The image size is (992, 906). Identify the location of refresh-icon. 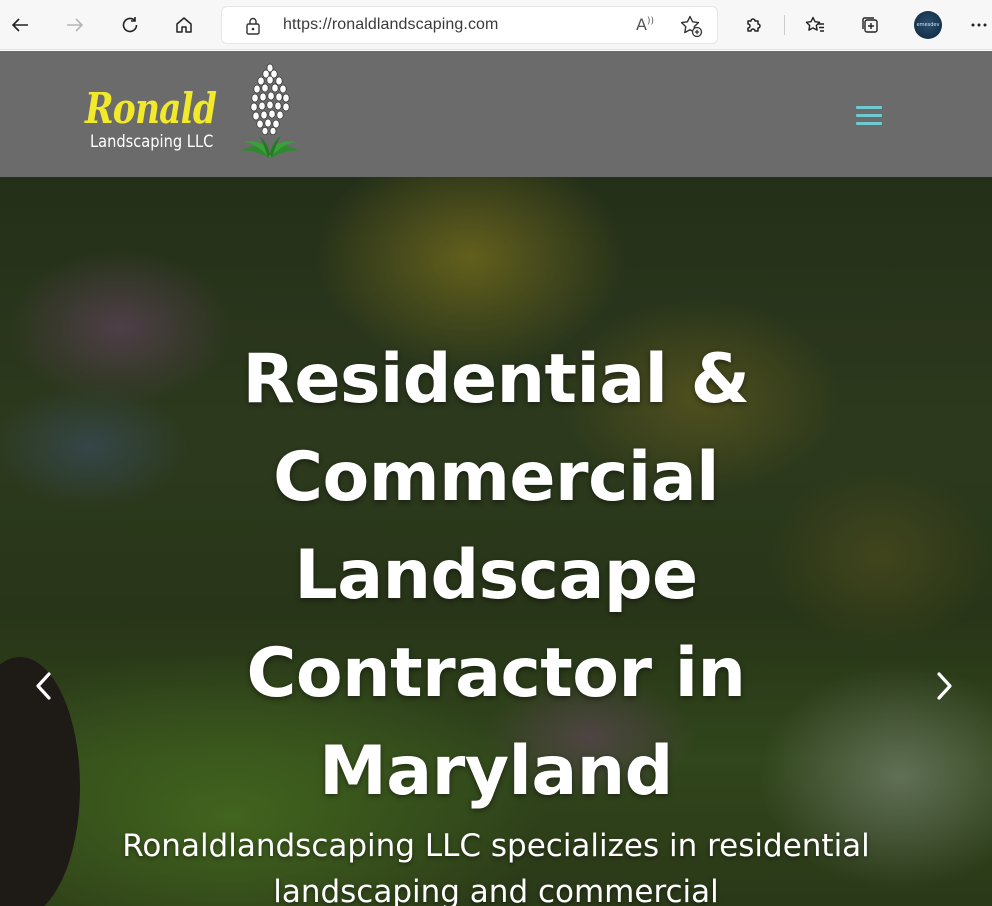
(130, 25).